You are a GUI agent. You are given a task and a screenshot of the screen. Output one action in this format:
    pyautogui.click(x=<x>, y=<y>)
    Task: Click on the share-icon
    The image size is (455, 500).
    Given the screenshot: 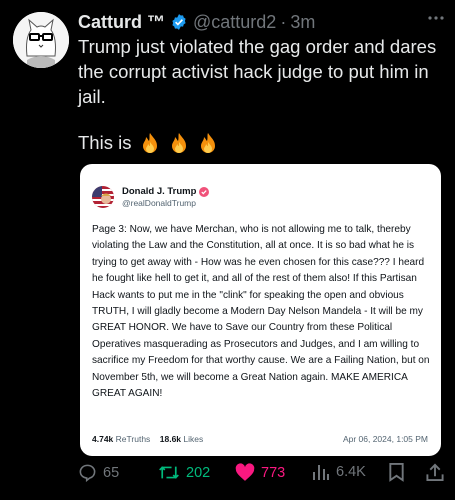 What is the action you would take?
    pyautogui.click(x=435, y=472)
    